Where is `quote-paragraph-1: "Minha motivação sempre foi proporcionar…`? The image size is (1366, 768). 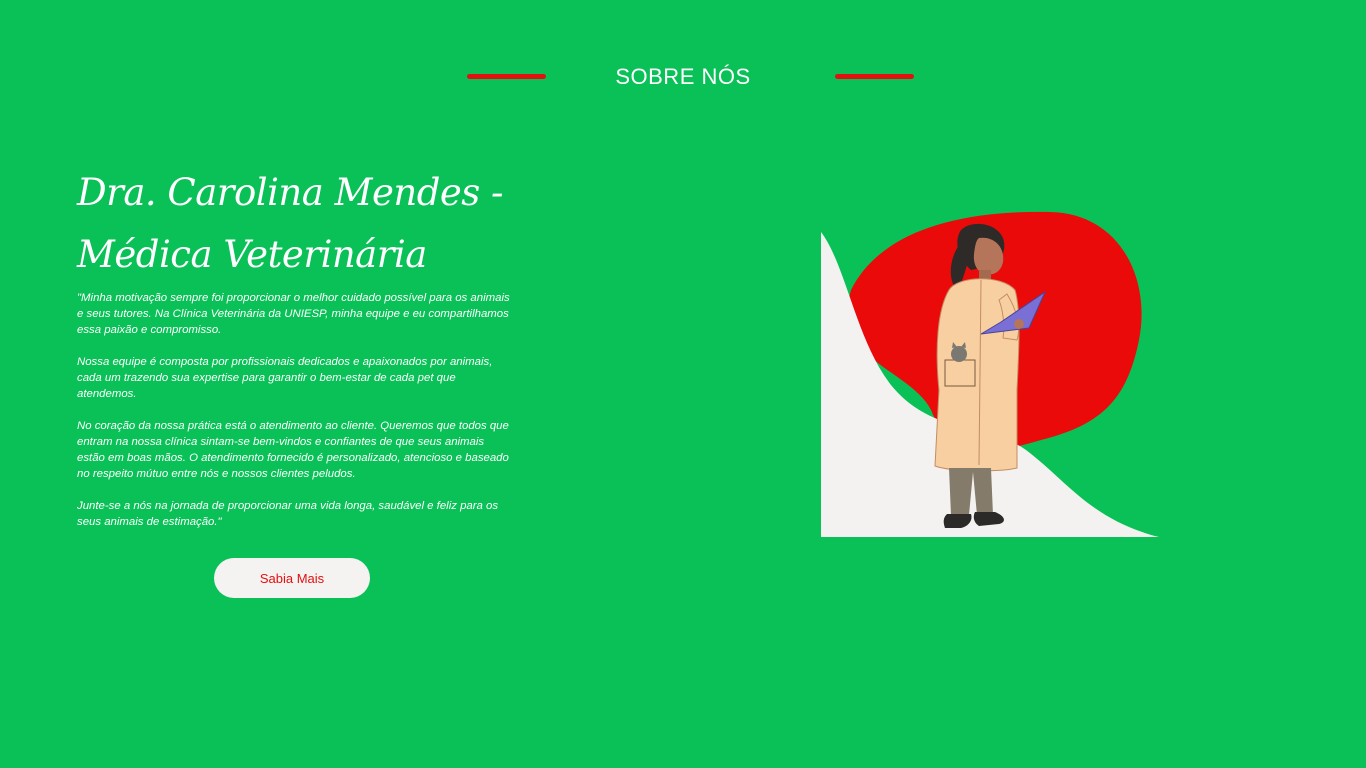
quote-paragraph-1: "Minha motivação sempre foi proporcionar… is located at coordinates (293, 314).